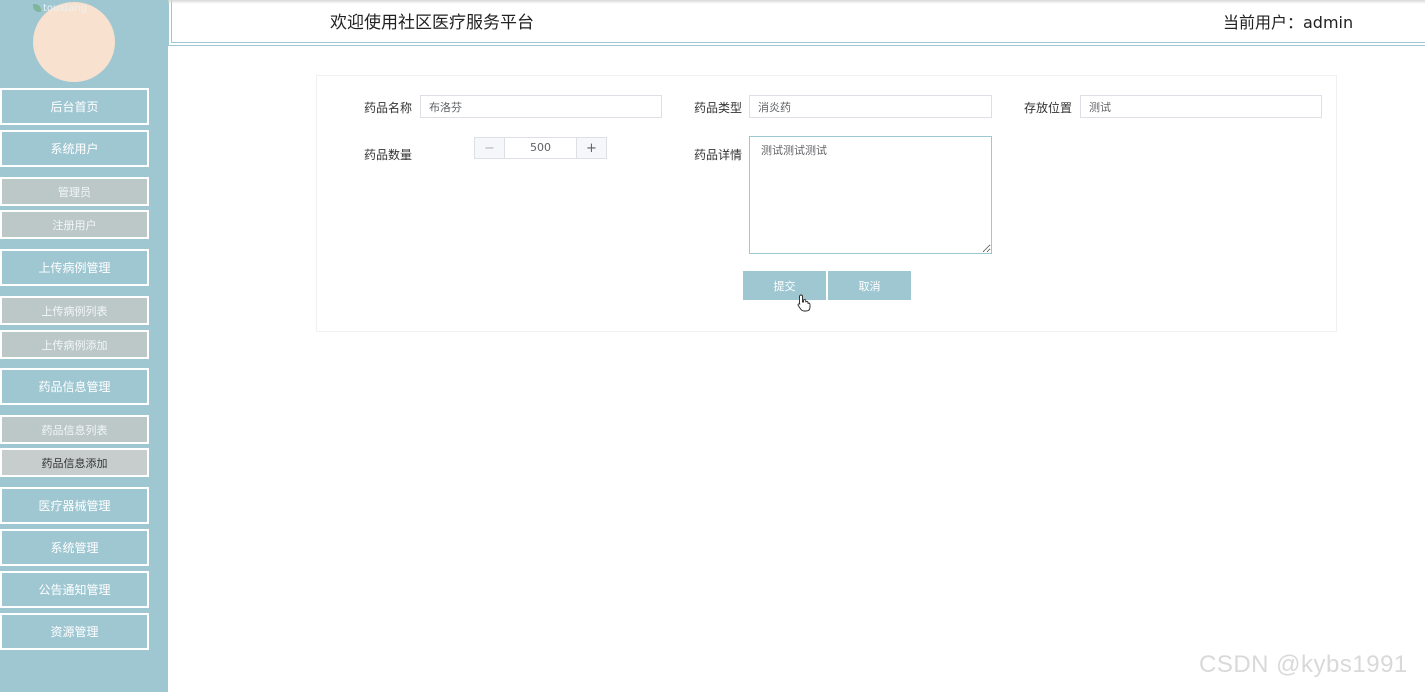 Image resolution: width=1425 pixels, height=692 pixels. Describe the element at coordinates (74, 547) in the screenshot. I see `sidebar-item-system-management: 系统管理` at that location.